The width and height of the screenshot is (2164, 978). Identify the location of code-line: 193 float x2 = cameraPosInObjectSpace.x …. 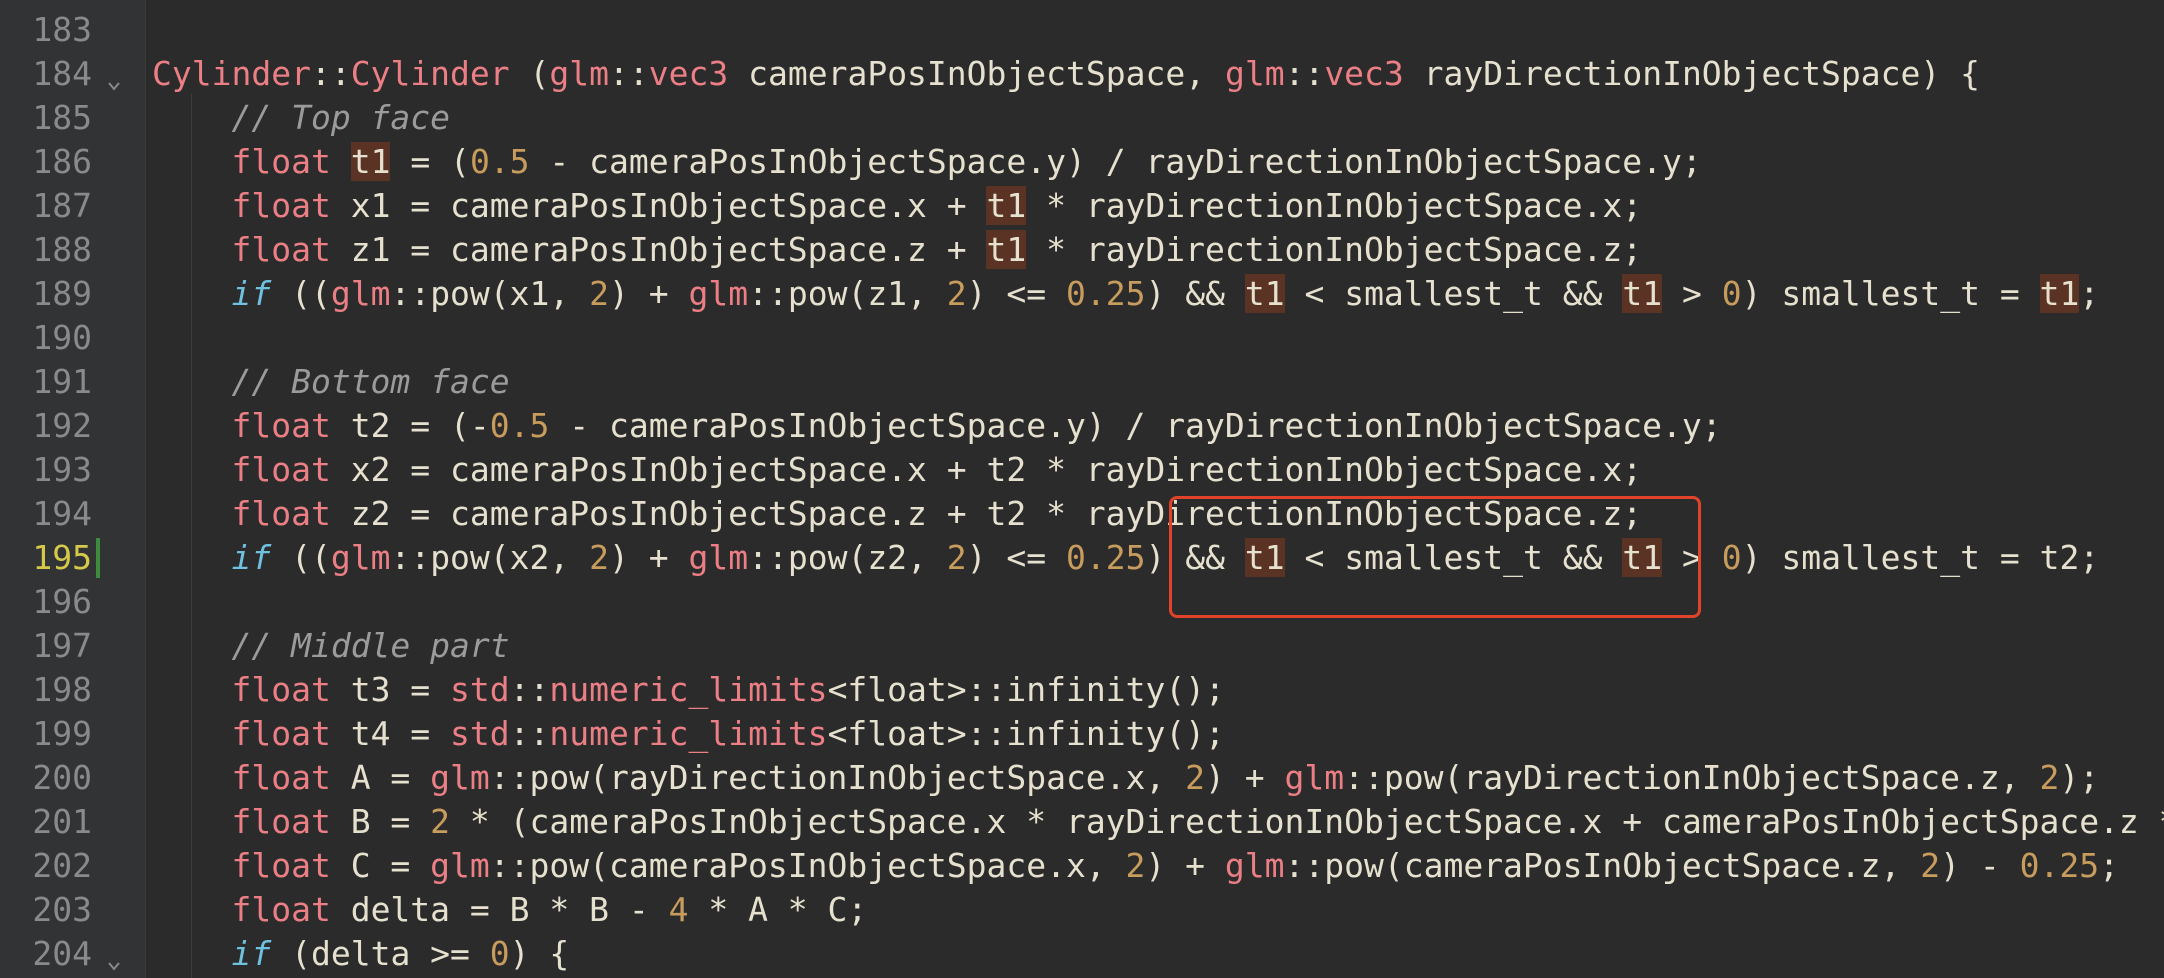
(1082, 470).